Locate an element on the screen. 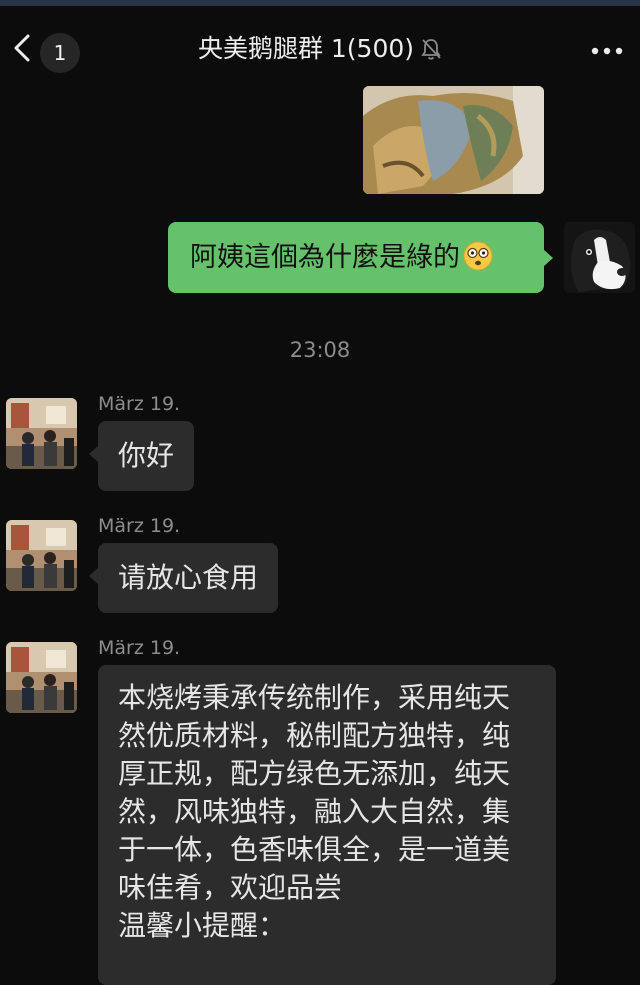 This screenshot has height=985, width=640. incoming-message-bubble: 你好 is located at coordinates (142, 456).